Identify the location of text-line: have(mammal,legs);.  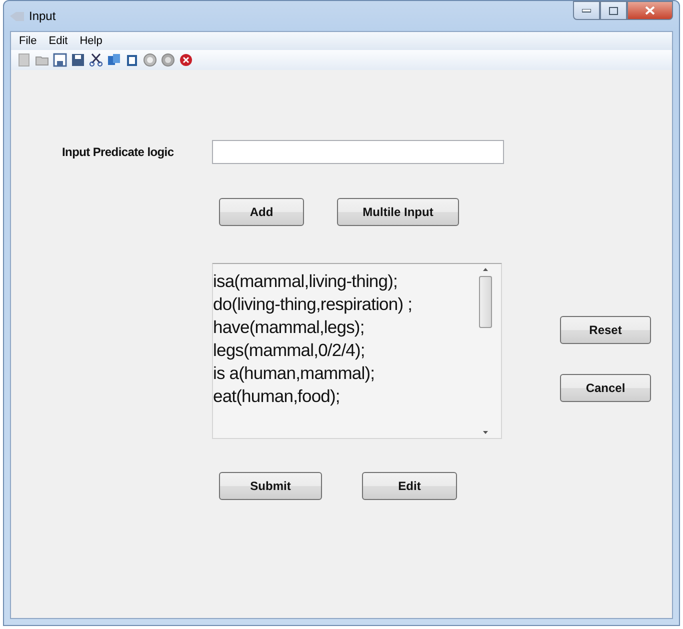
(289, 327).